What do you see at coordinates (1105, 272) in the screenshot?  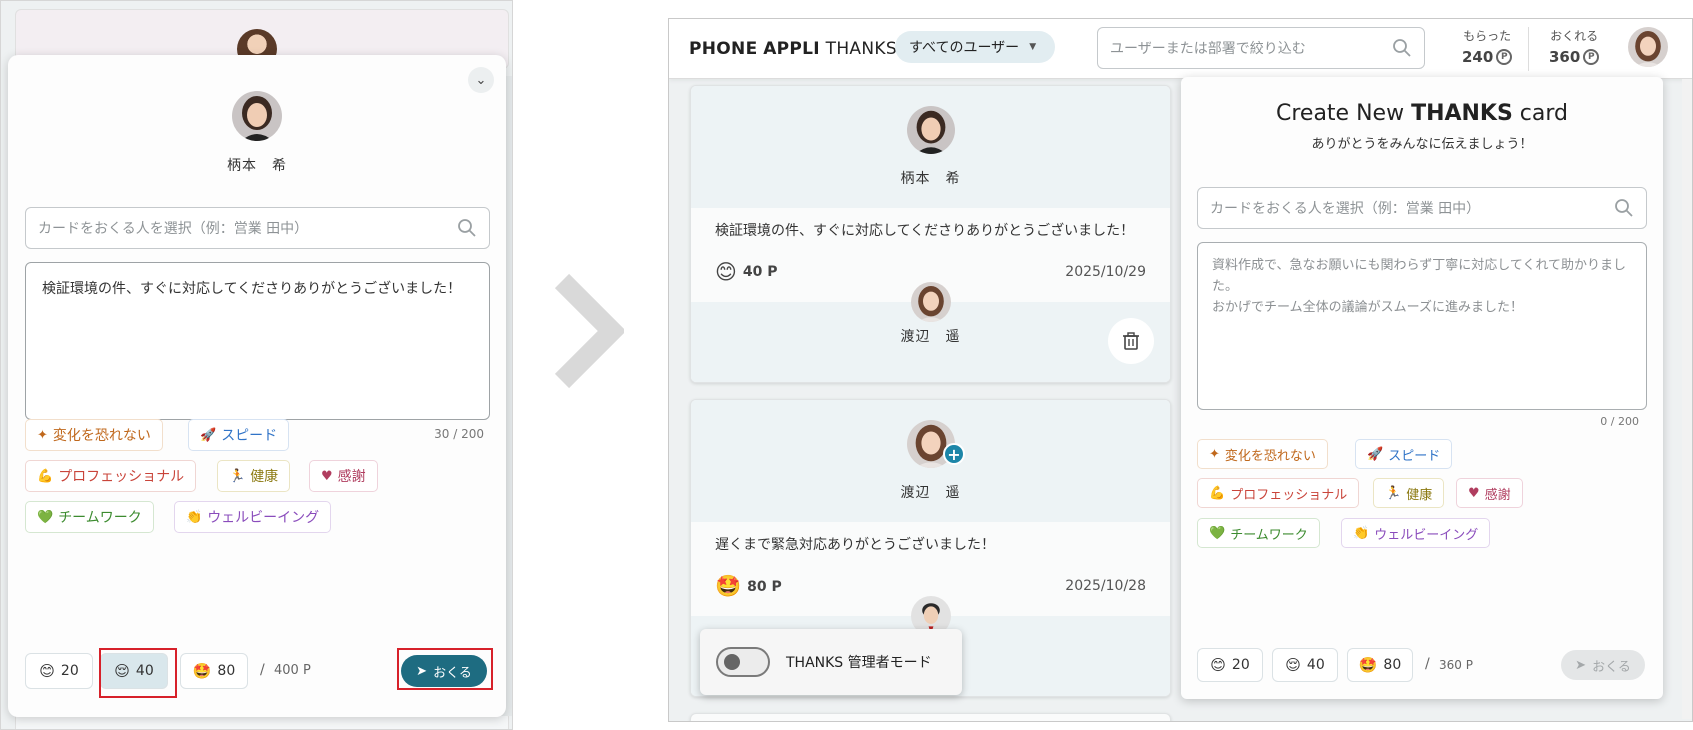 I see `card-date: 2025/10/29` at bounding box center [1105, 272].